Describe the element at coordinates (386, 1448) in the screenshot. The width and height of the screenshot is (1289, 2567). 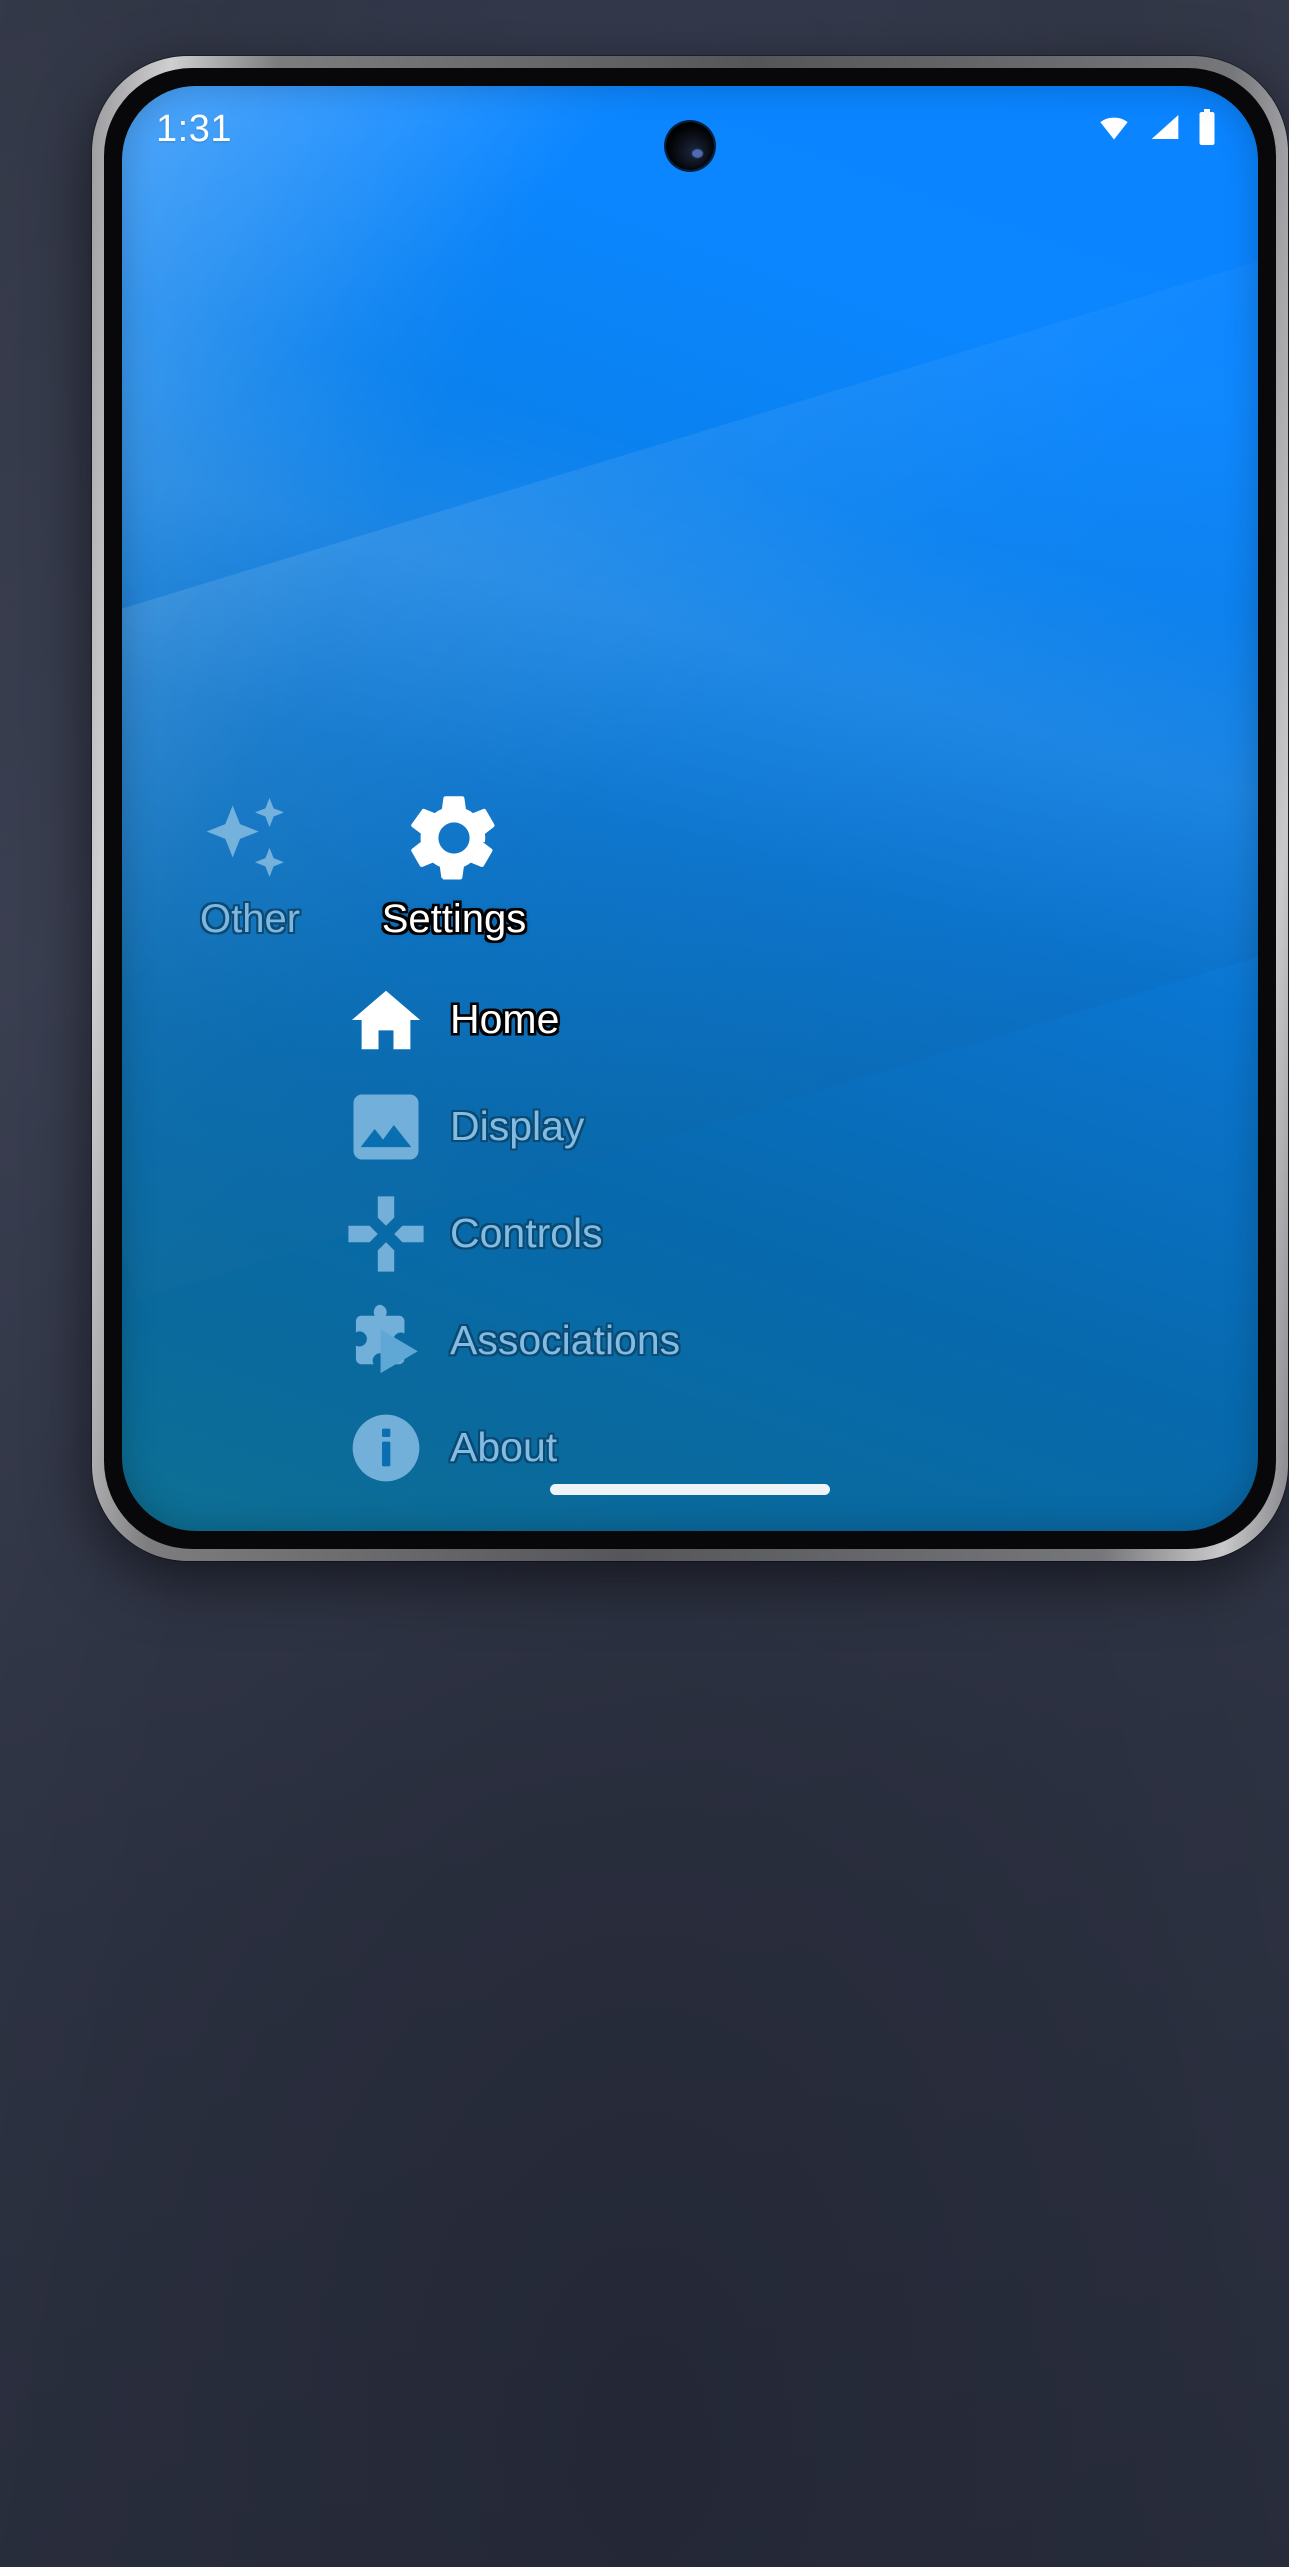
I see `info-circle-icon` at that location.